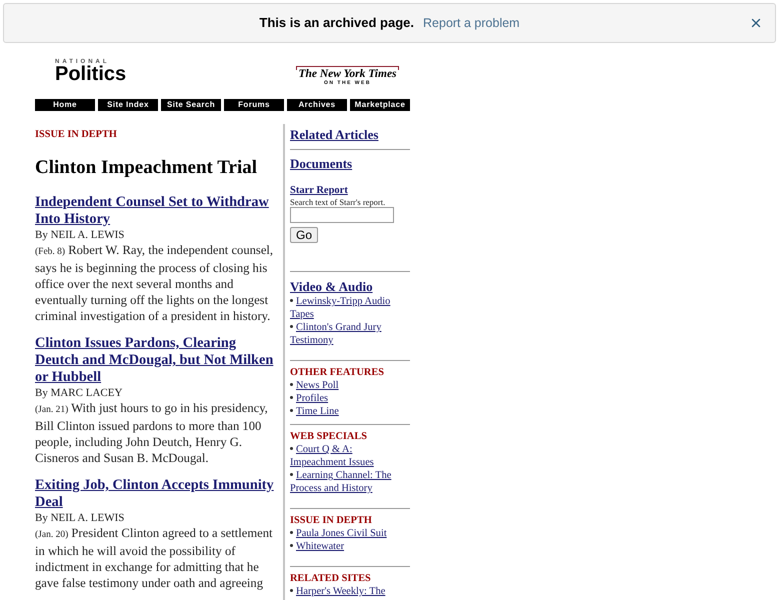 This screenshot has width=779, height=600. Describe the element at coordinates (350, 385) in the screenshot. I see `sidebar-link: News Poll` at that location.